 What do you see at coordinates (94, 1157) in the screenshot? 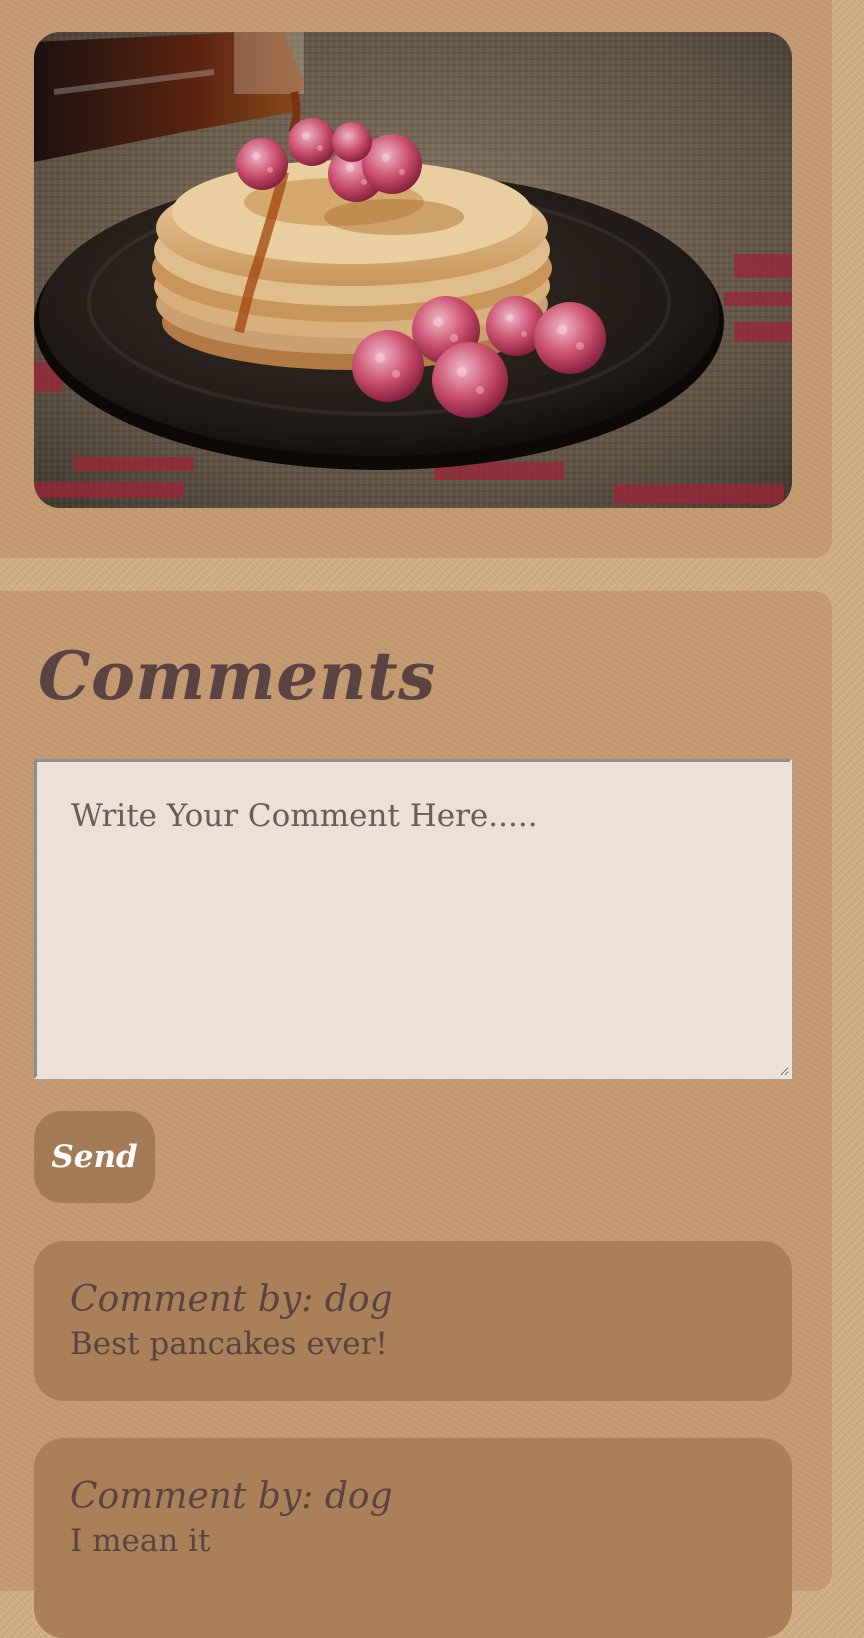
I see `send-button: Send` at bounding box center [94, 1157].